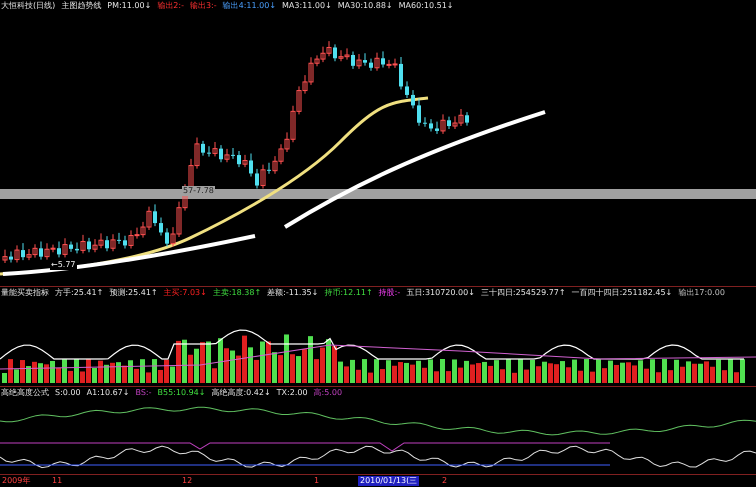  What do you see at coordinates (292, 293) in the screenshot?
I see `legend-value: 差额:-11.35↓` at bounding box center [292, 293].